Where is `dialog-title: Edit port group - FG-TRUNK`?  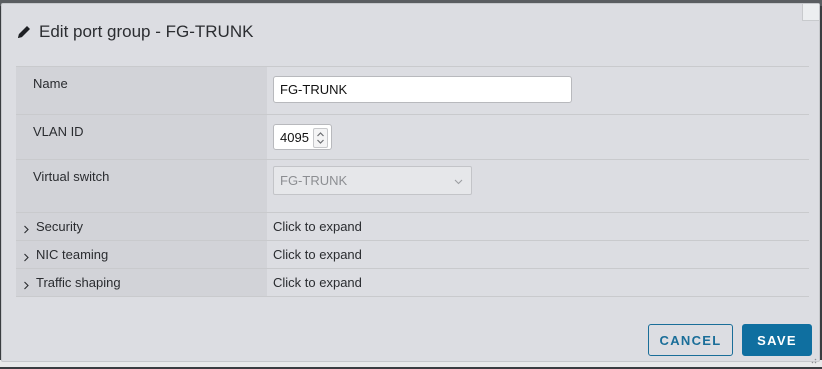 dialog-title: Edit port group - FG-TRUNK is located at coordinates (134, 32).